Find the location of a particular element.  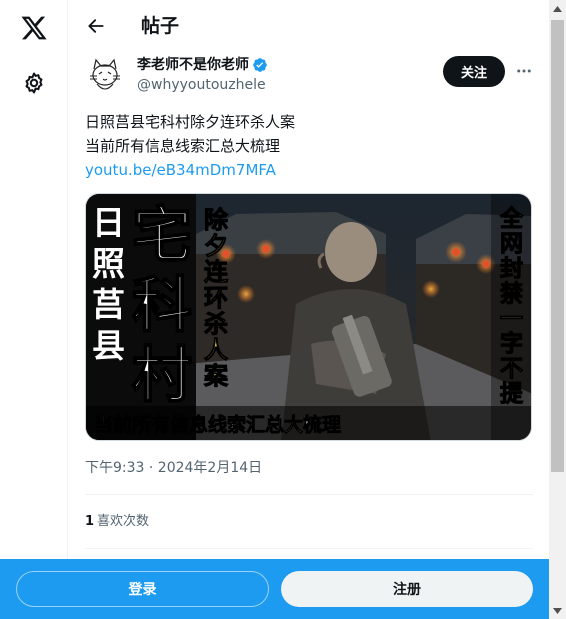

thumb-main-char: 村 is located at coordinates (162, 376).